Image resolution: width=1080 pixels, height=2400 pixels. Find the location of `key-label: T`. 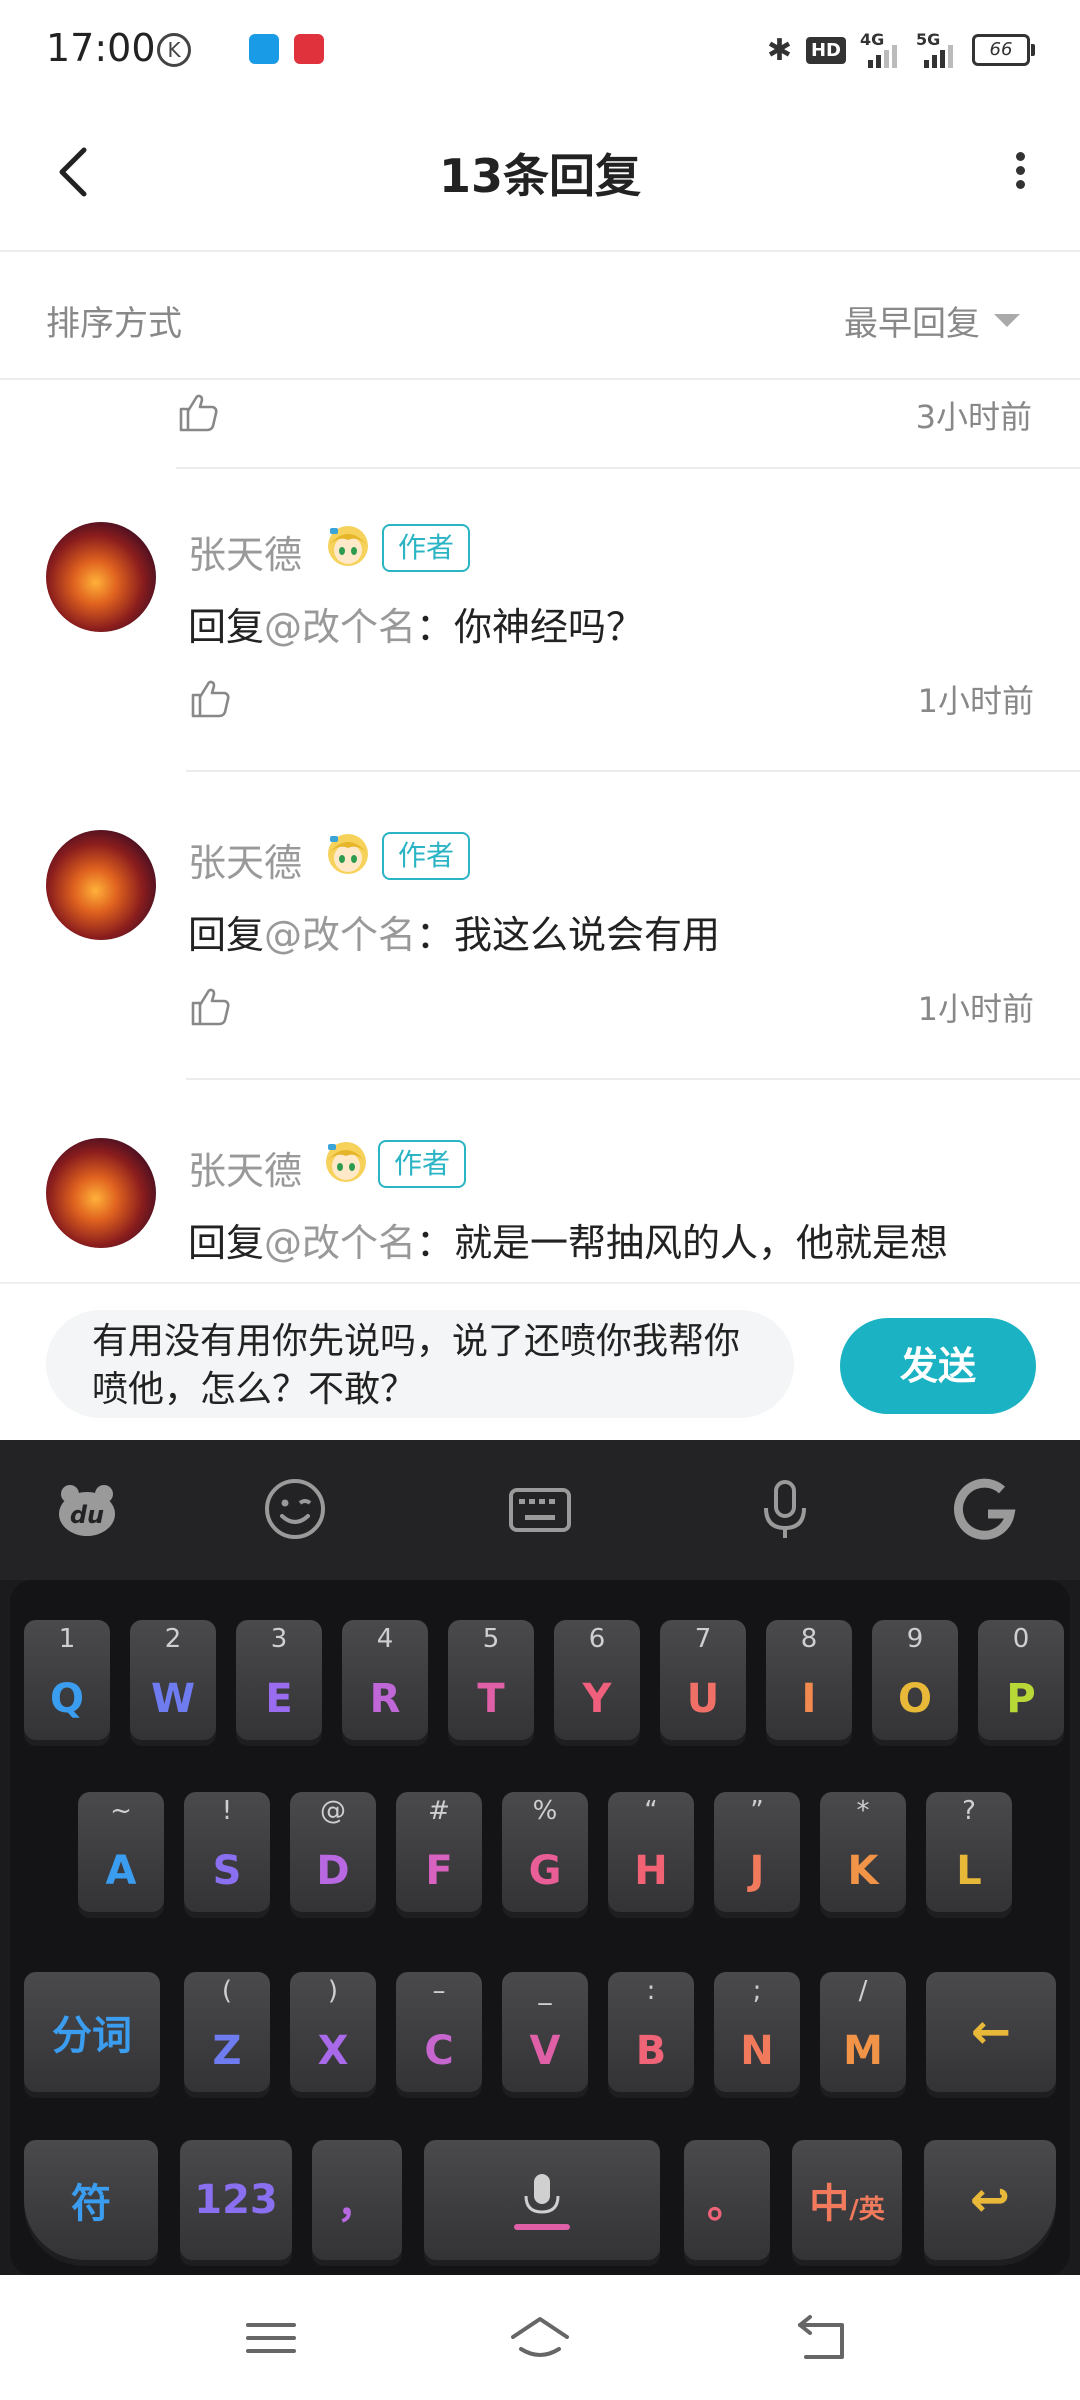

key-label: T is located at coordinates (491, 1699).